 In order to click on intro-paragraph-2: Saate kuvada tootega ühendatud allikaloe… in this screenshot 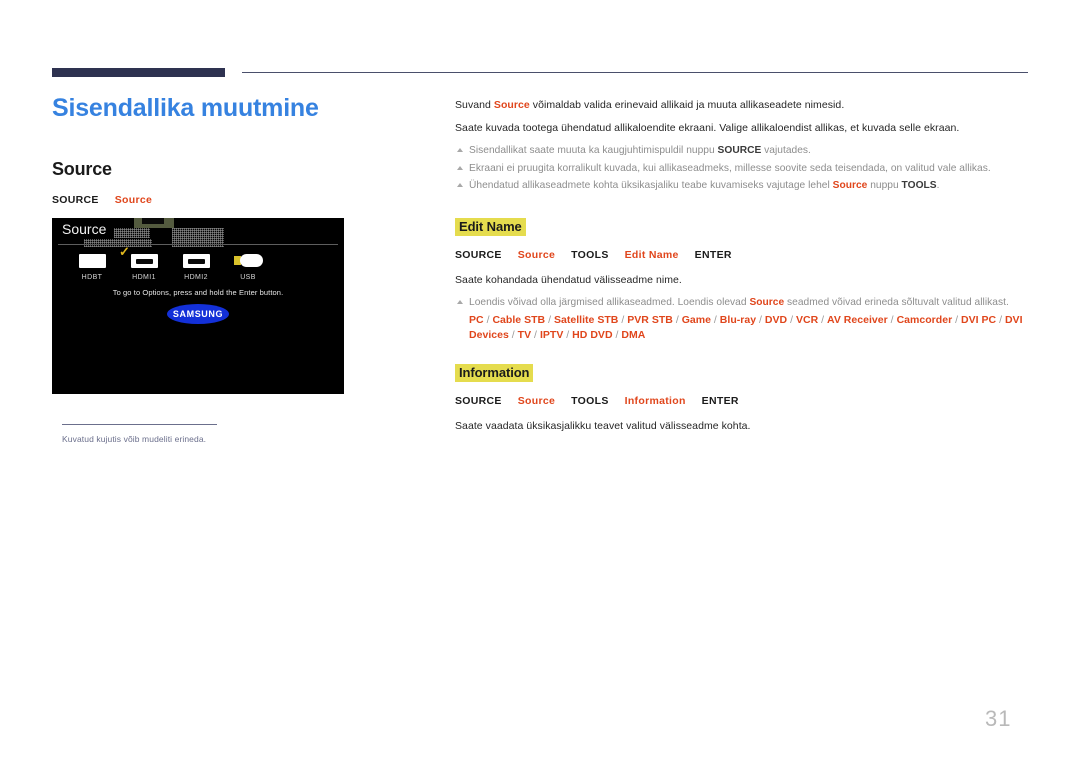, I will do `click(707, 128)`.